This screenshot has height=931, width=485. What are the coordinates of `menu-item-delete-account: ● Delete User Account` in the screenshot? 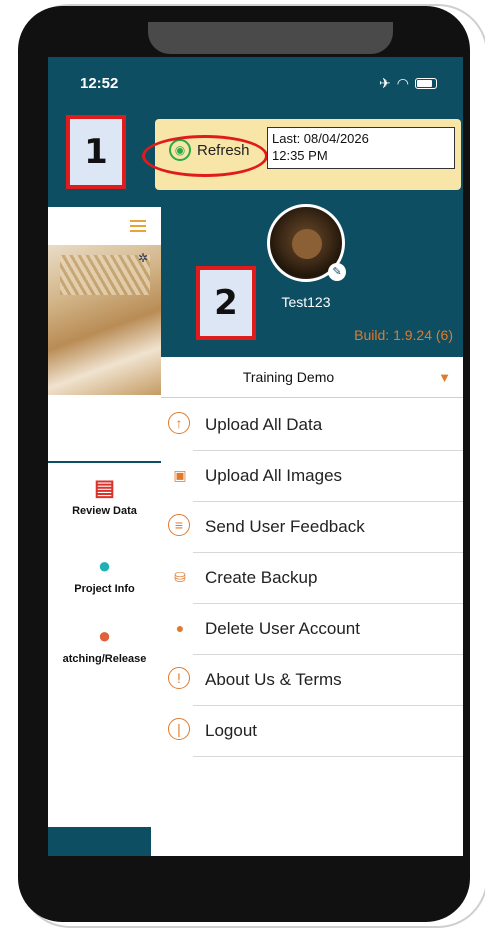 It's located at (312, 629).